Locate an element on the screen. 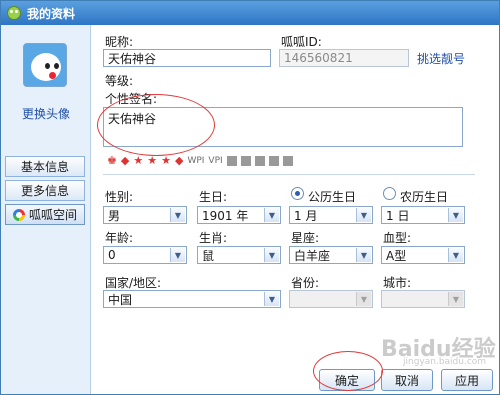 This screenshot has width=500, height=395. solar-birthday-radio is located at coordinates (297, 193).